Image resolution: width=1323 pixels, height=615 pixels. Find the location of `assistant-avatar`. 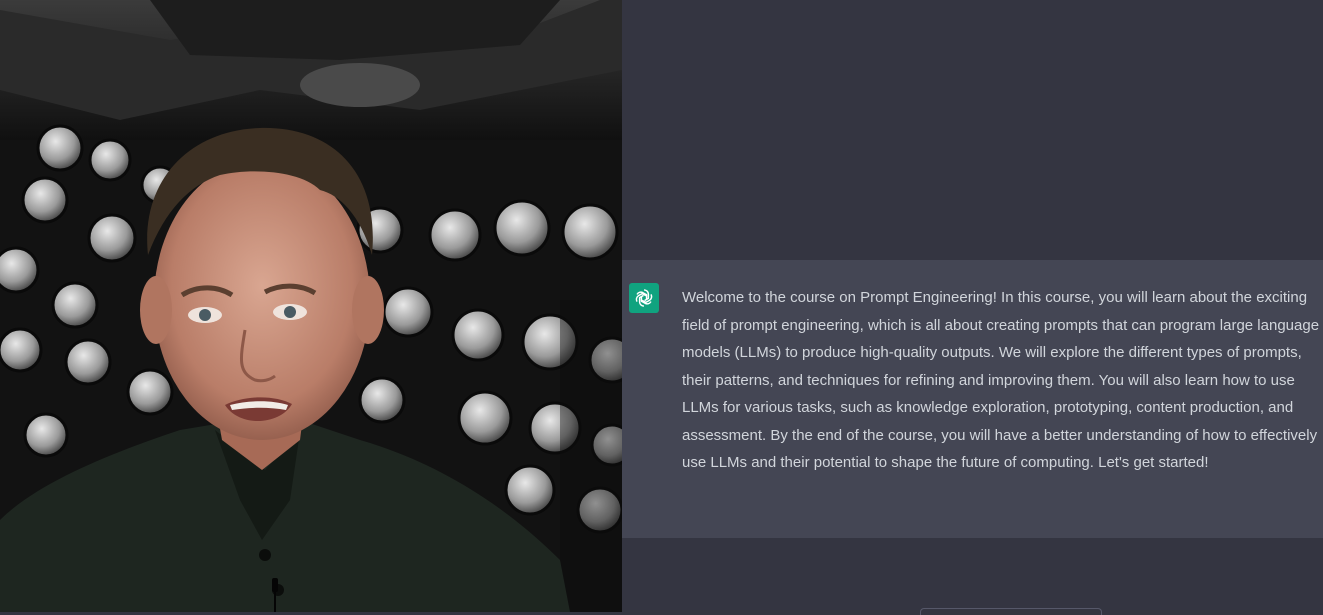

assistant-avatar is located at coordinates (644, 298).